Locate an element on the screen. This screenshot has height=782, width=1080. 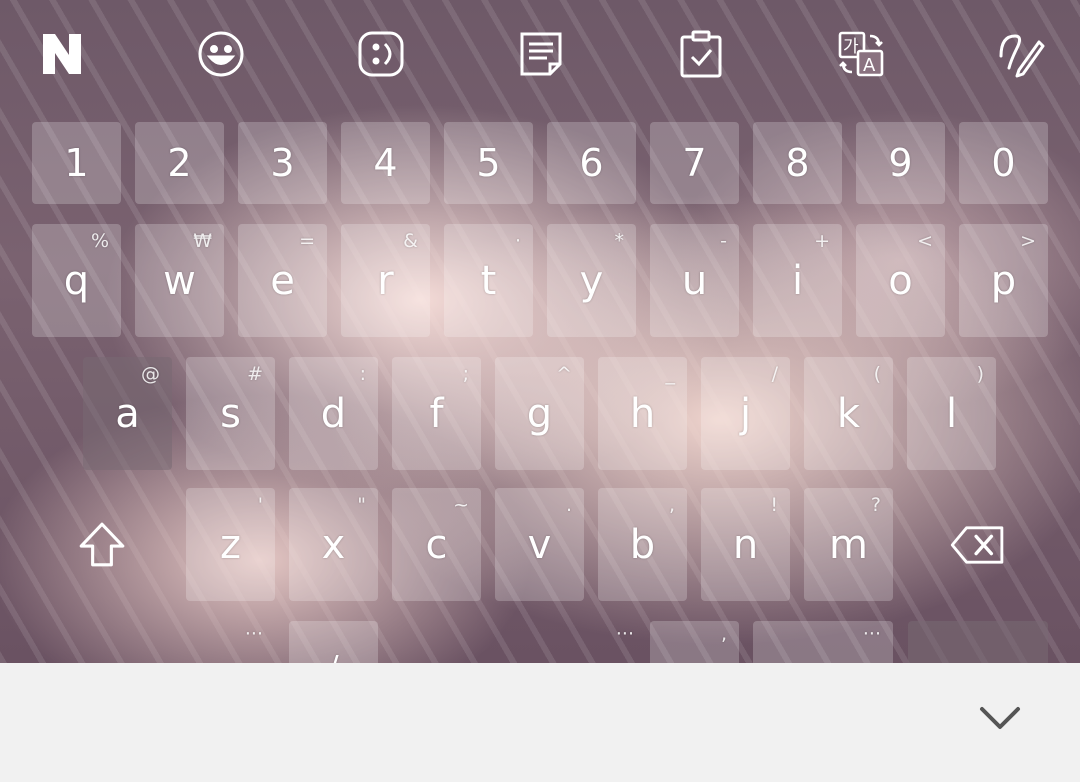
key-secondary-label: ? is located at coordinates (875, 505).